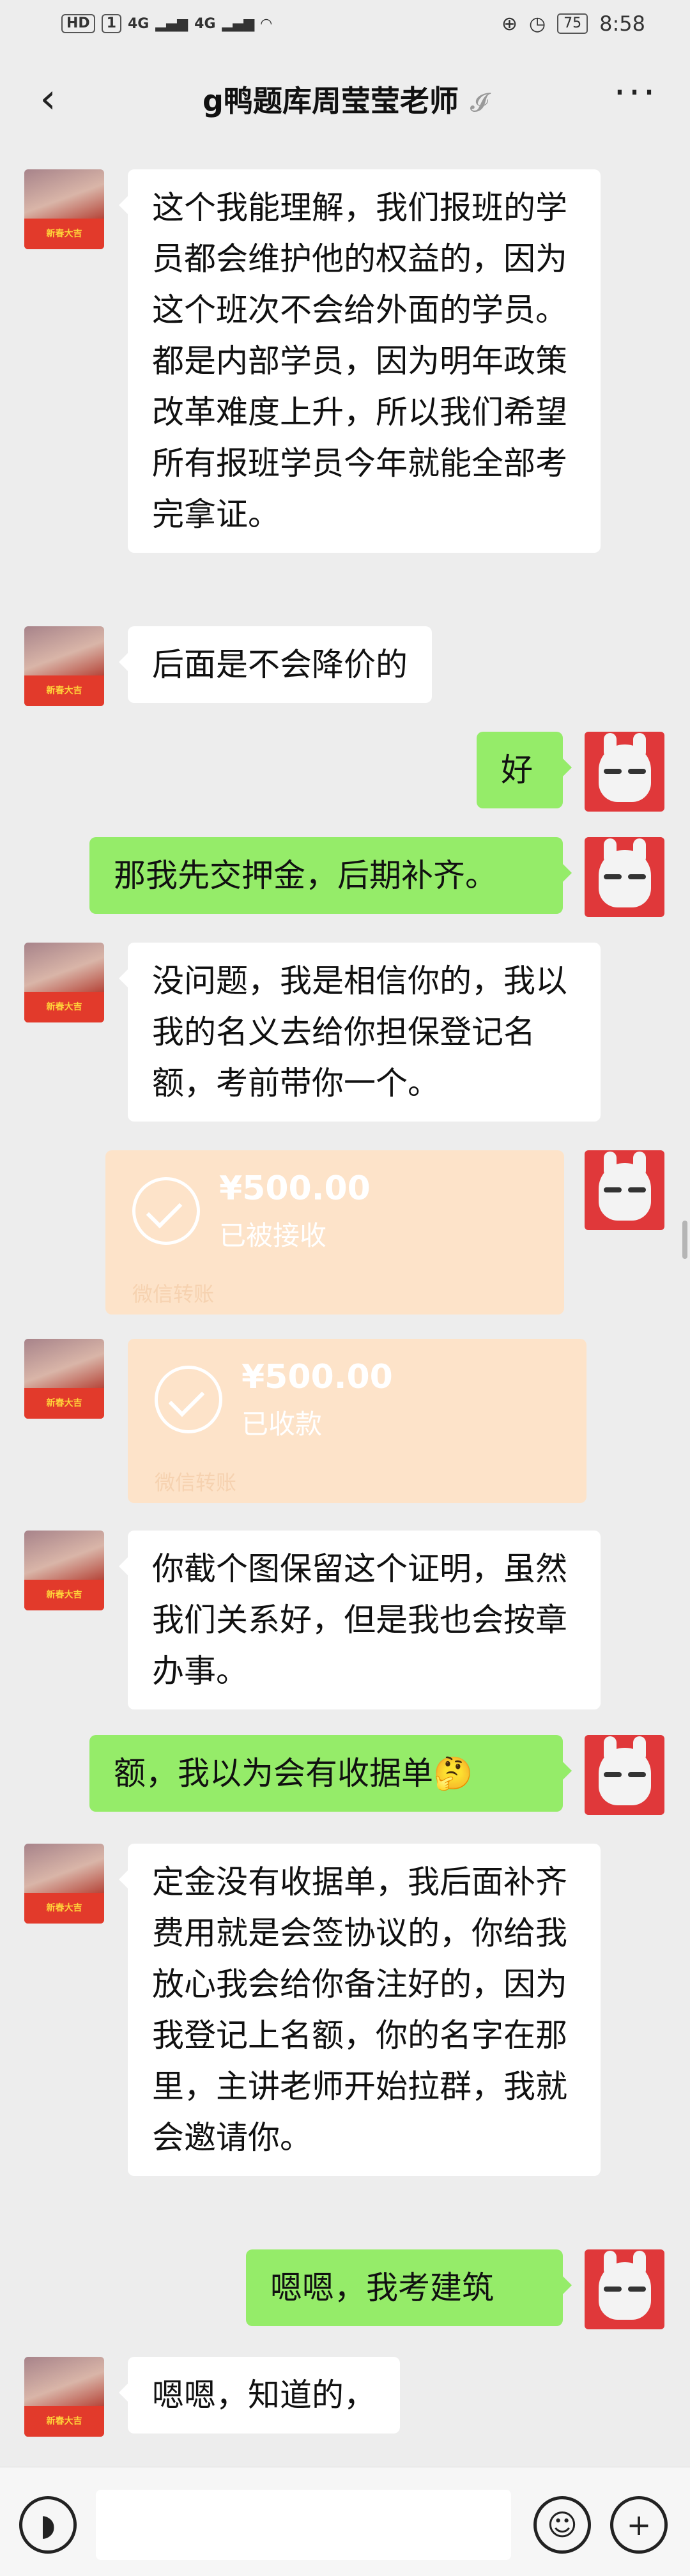 The image size is (690, 2576). Describe the element at coordinates (537, 23) in the screenshot. I see `alarm-icon: ◷` at that location.